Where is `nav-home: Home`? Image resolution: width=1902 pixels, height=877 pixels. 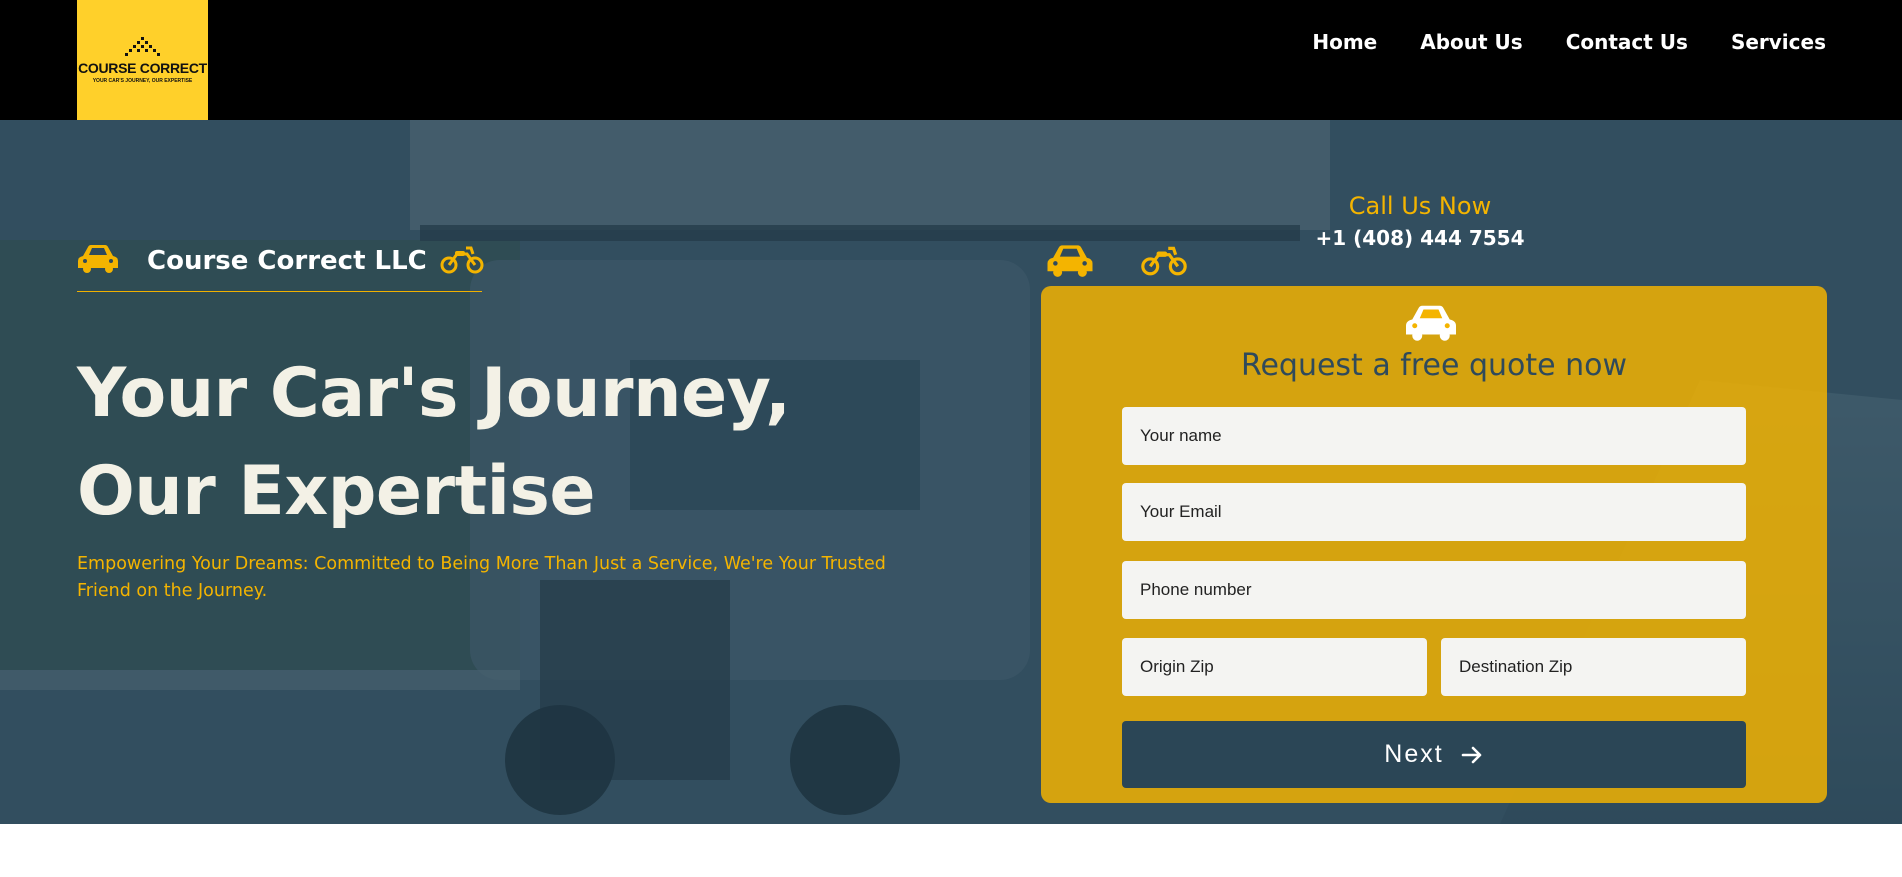 nav-home: Home is located at coordinates (1344, 42).